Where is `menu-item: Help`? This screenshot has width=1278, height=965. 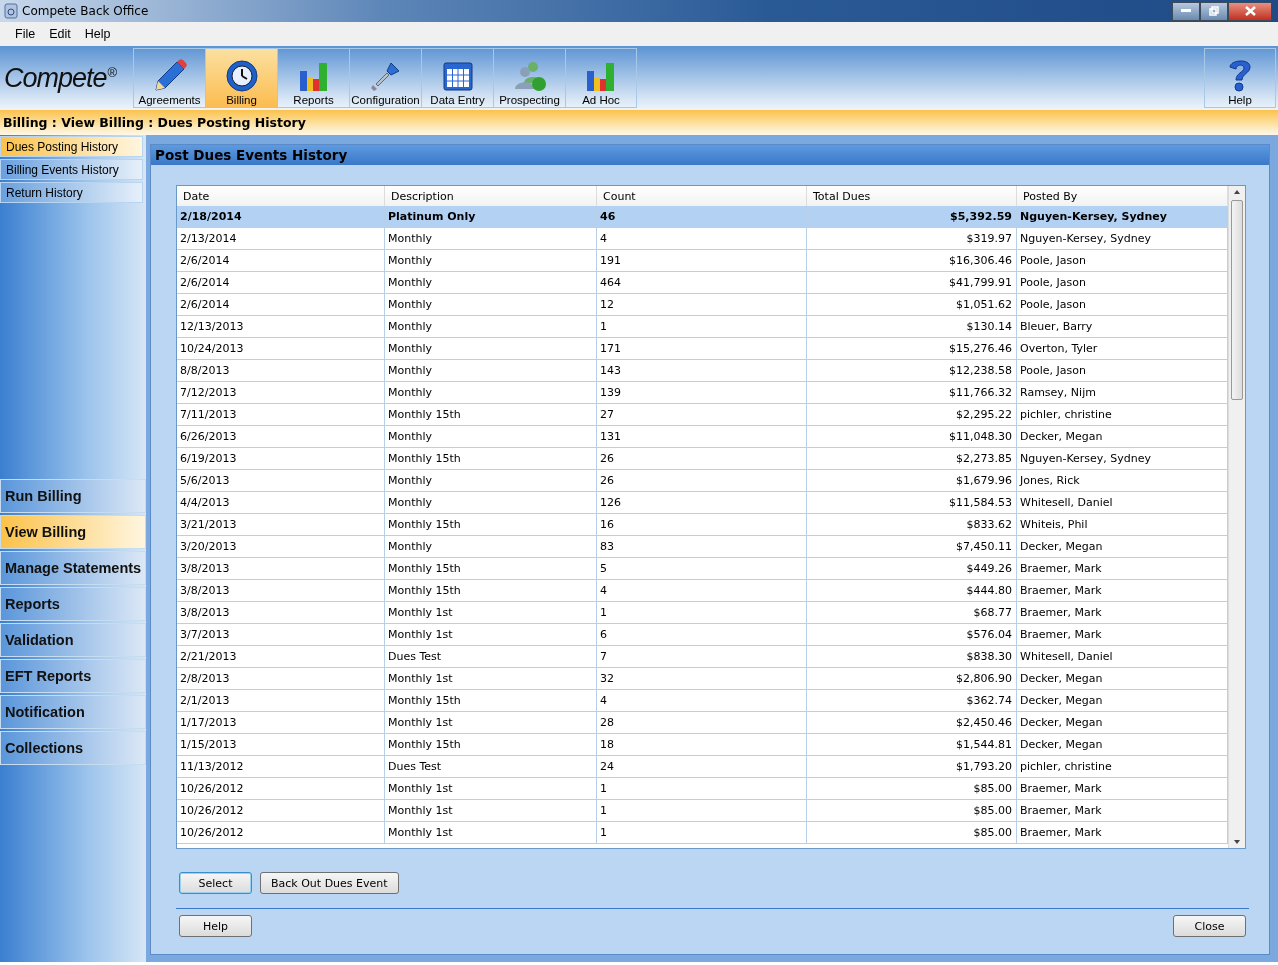
menu-item: Help is located at coordinates (97, 34).